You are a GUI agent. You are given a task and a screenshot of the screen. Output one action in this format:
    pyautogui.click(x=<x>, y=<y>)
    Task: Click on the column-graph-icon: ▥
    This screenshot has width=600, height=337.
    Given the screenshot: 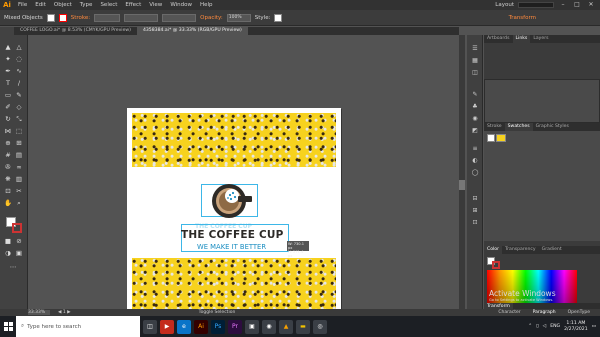 What is the action you would take?
    pyautogui.click(x=19, y=179)
    